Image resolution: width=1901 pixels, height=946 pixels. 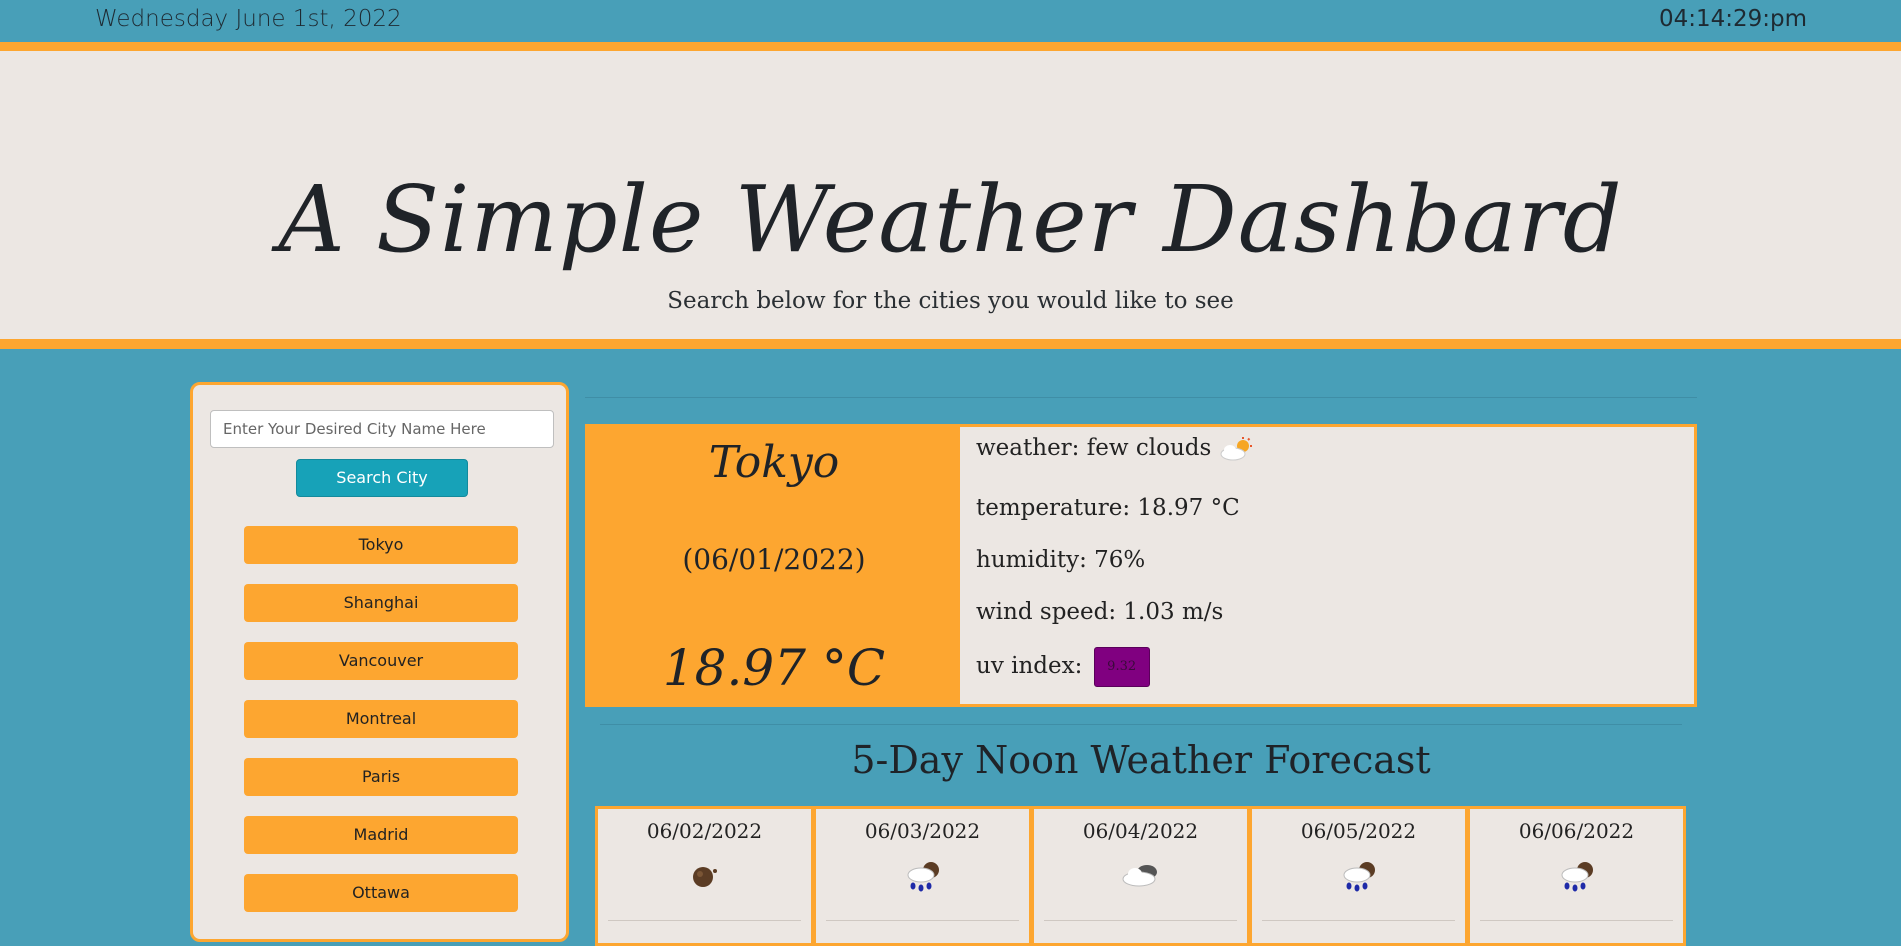 What do you see at coordinates (1108, 508) in the screenshot?
I see `temperature-detail: temperature: 18.97 °C` at bounding box center [1108, 508].